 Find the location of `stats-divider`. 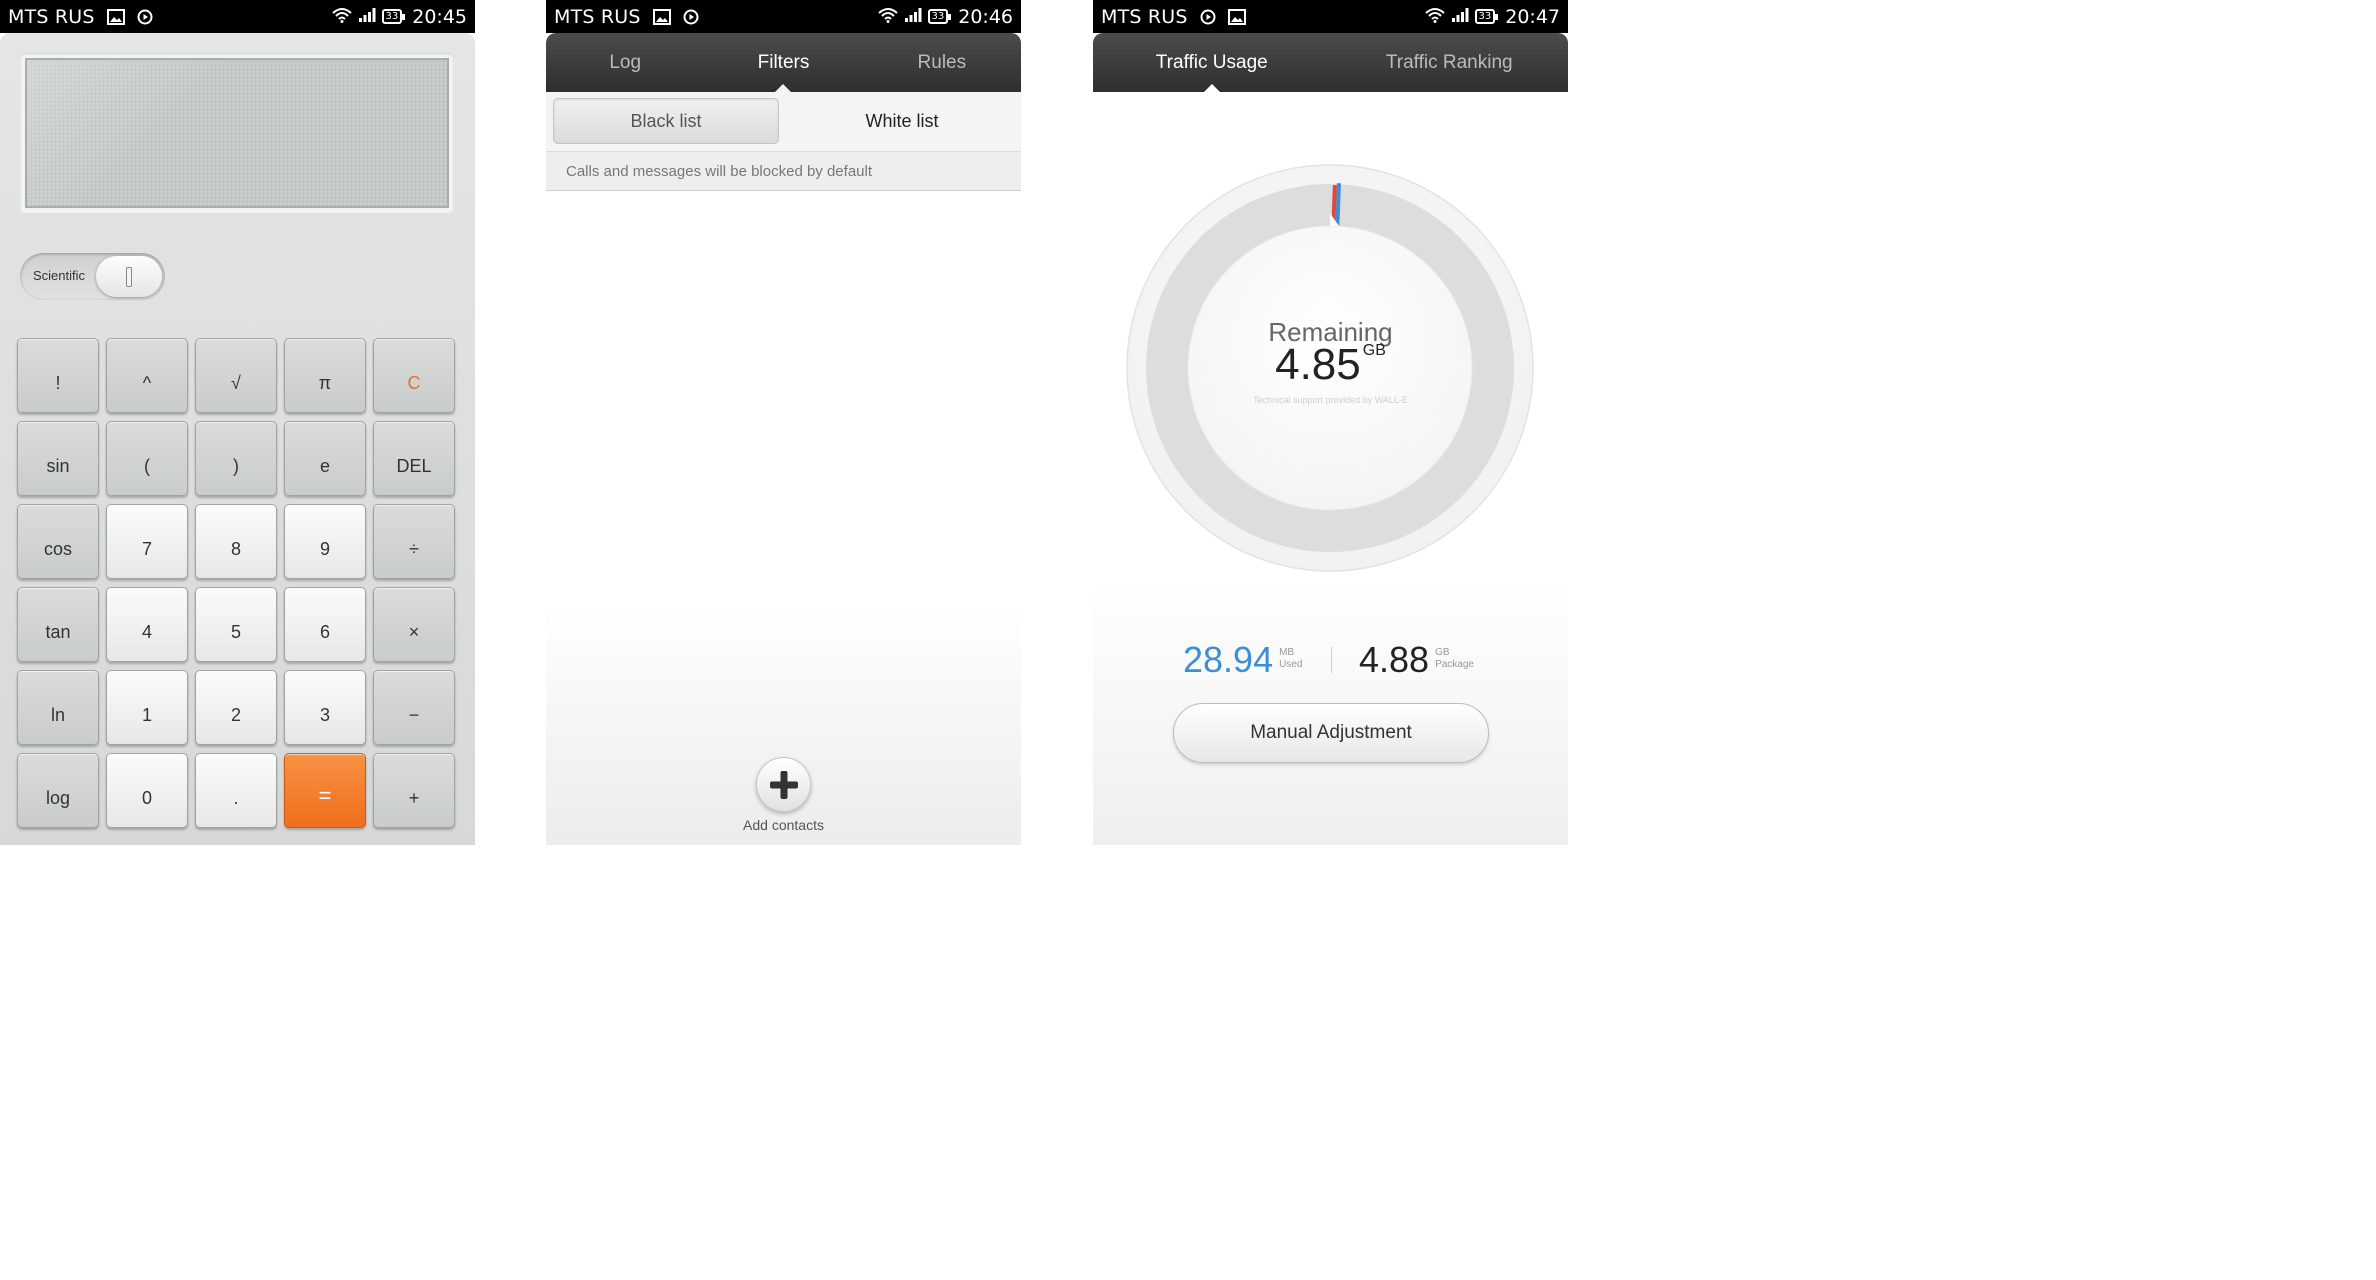

stats-divider is located at coordinates (1331, 660).